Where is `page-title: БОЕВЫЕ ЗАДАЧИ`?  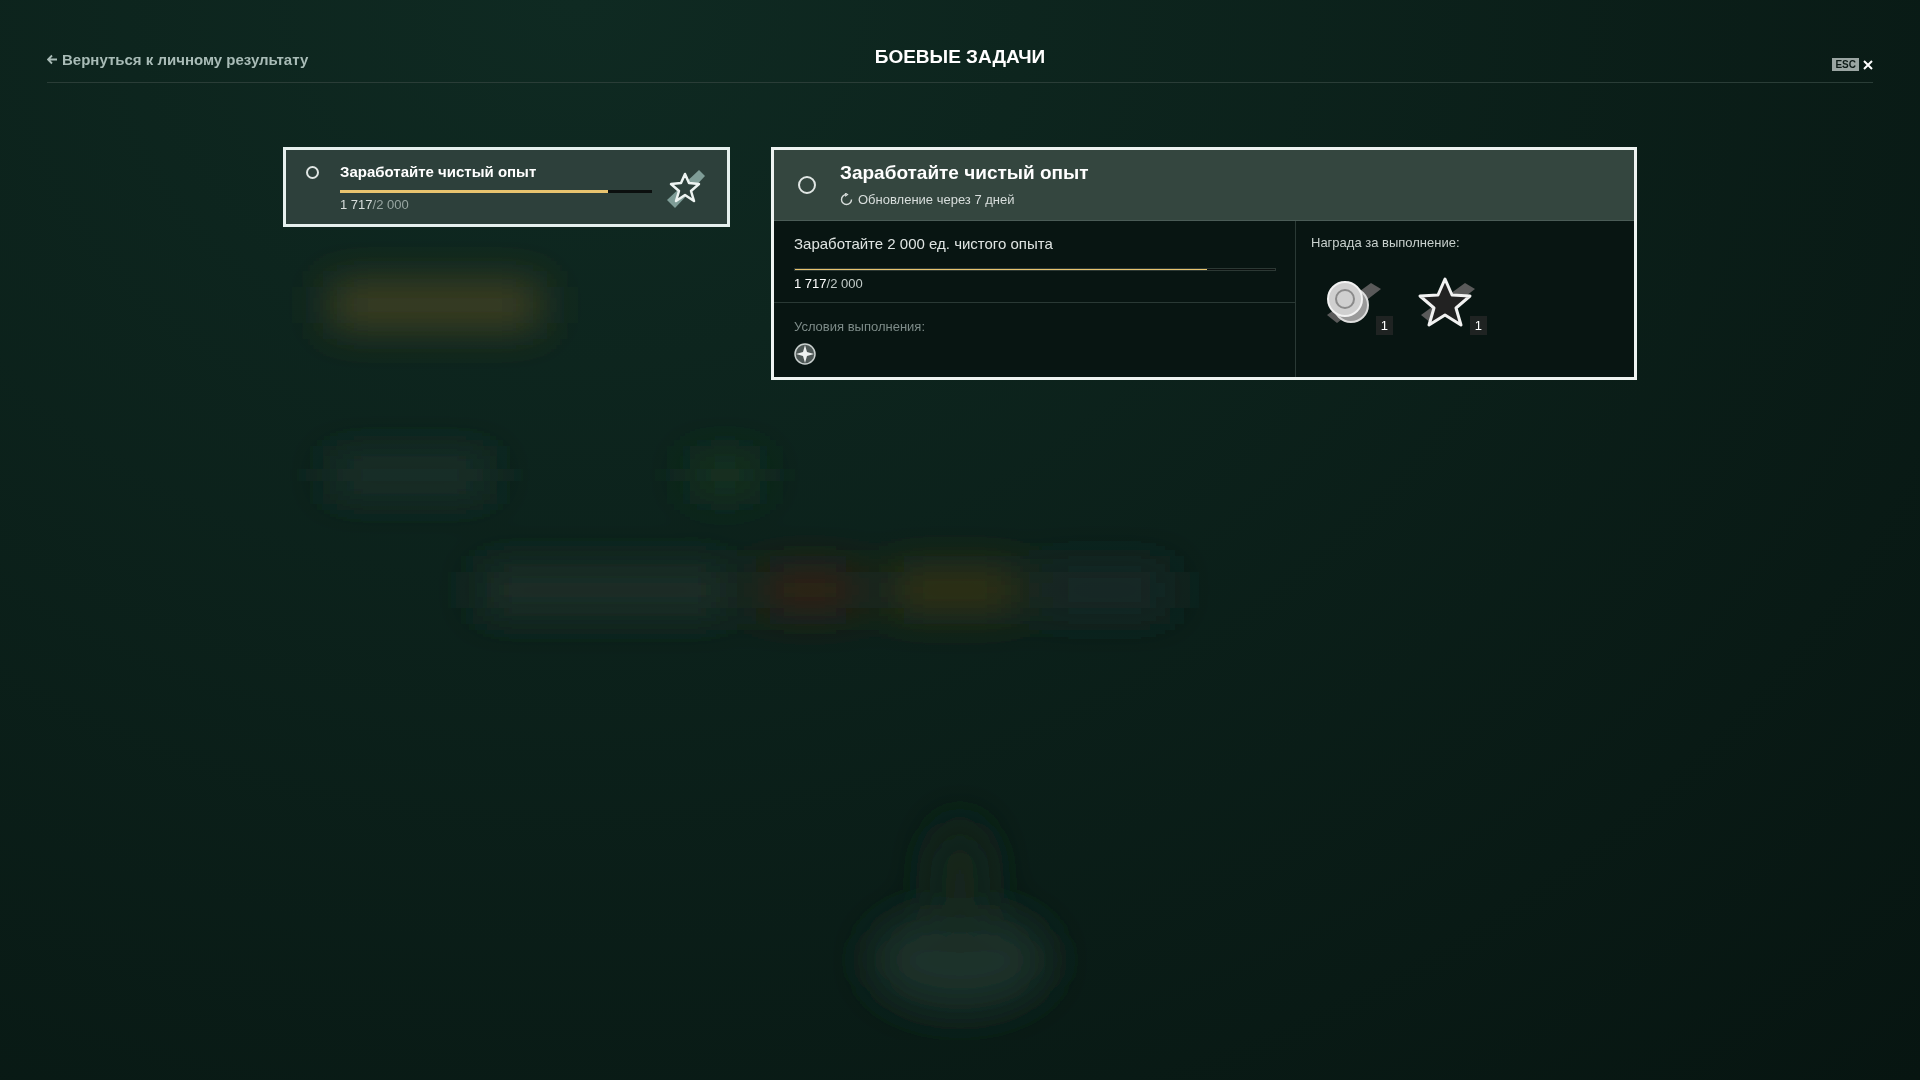
page-title: БОЕВЫЕ ЗАДАЧИ is located at coordinates (960, 56).